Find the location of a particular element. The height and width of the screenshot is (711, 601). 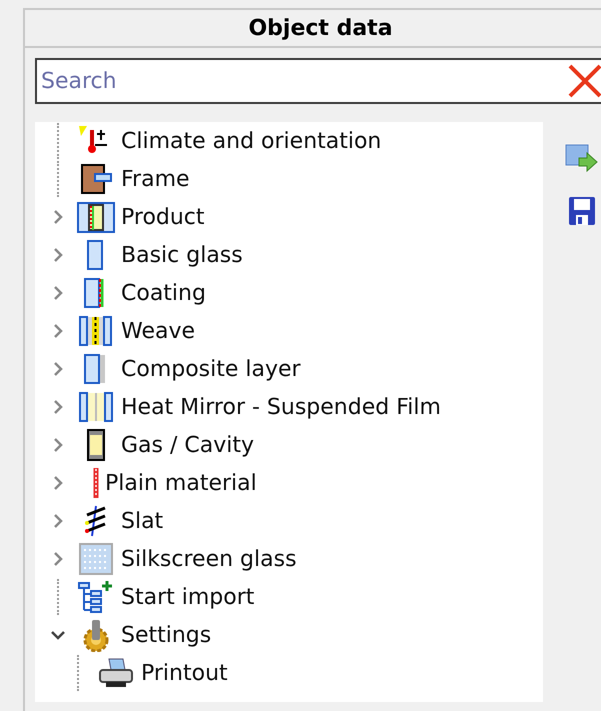

clear-icon is located at coordinates (584, 81).